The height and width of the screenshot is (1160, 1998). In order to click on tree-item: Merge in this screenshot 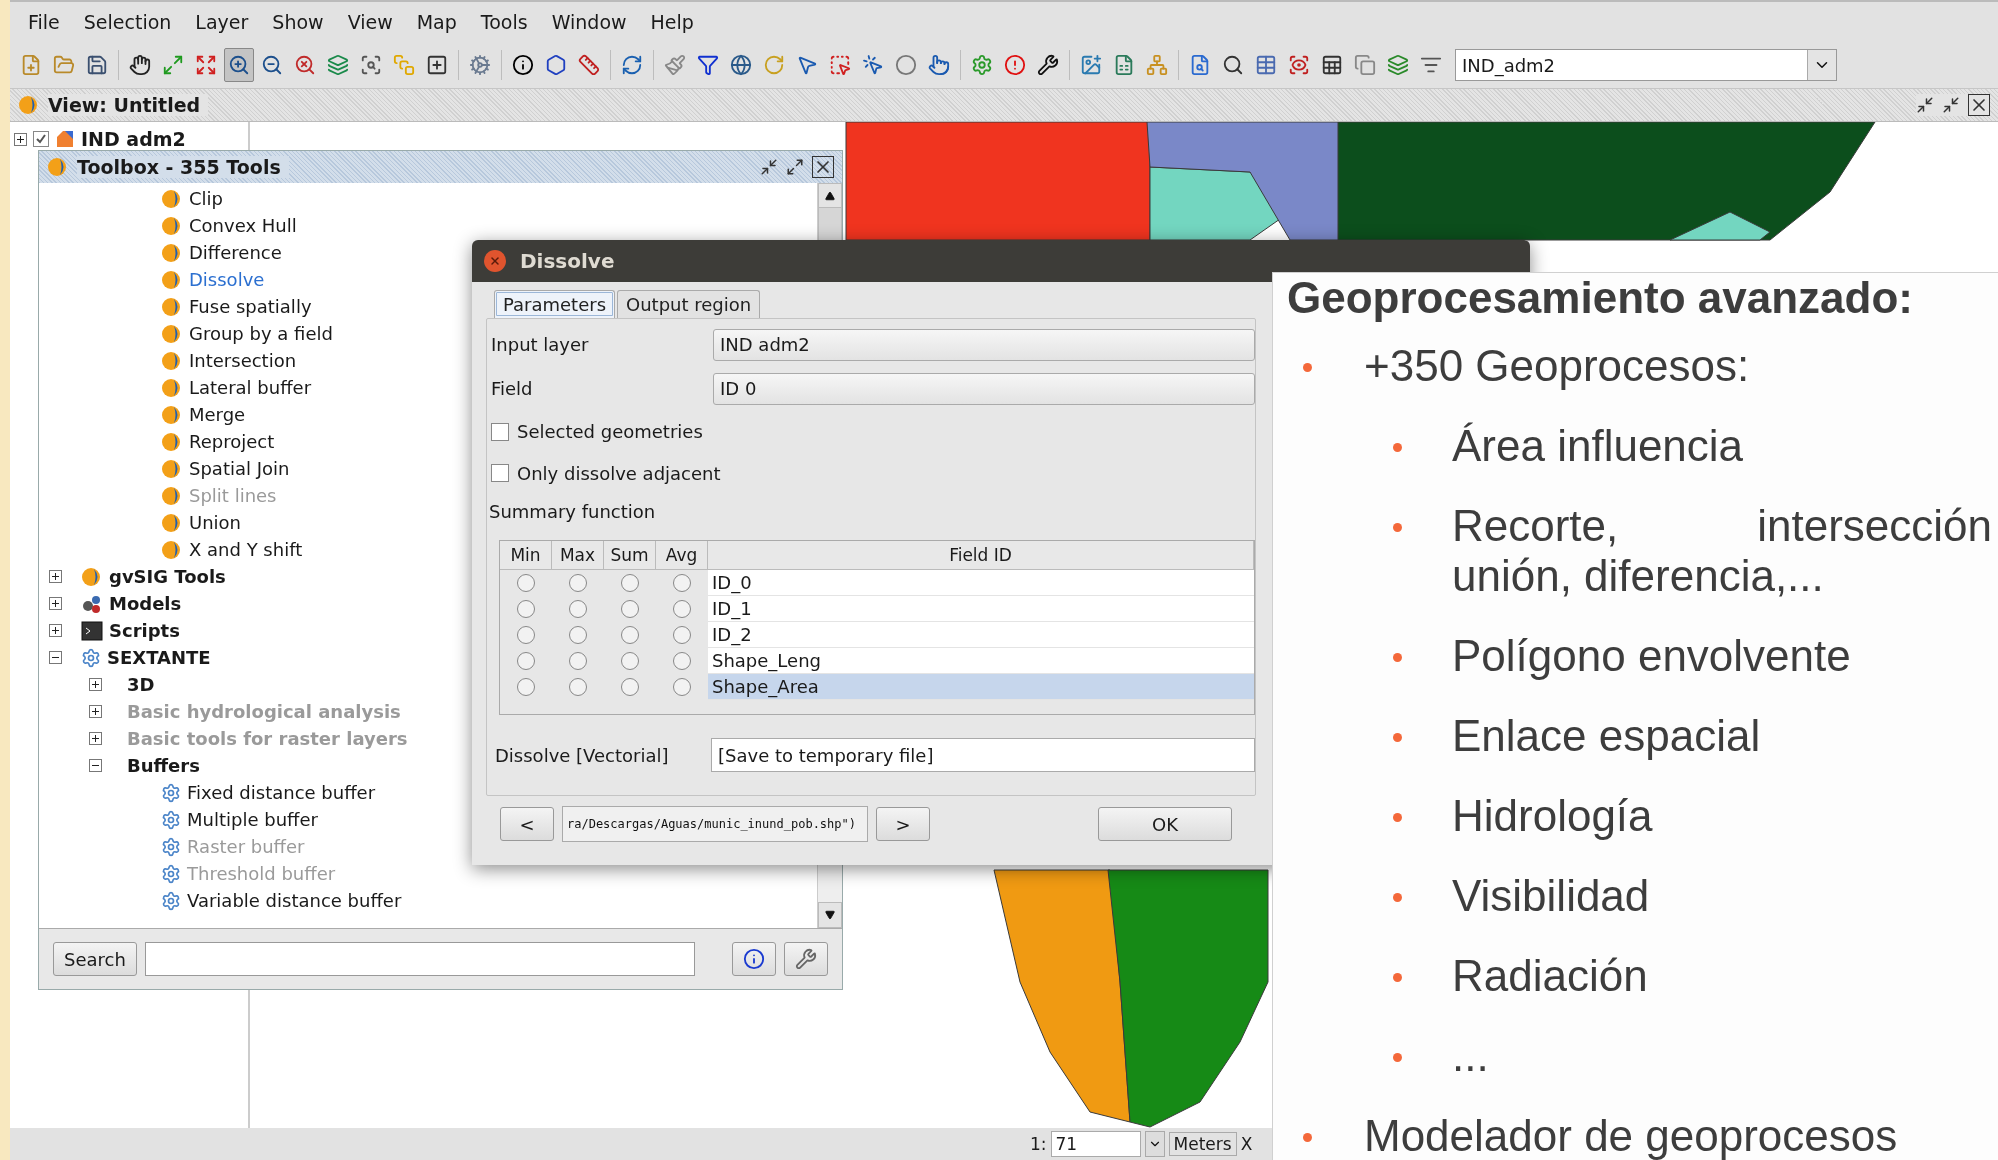, I will do `click(217, 414)`.